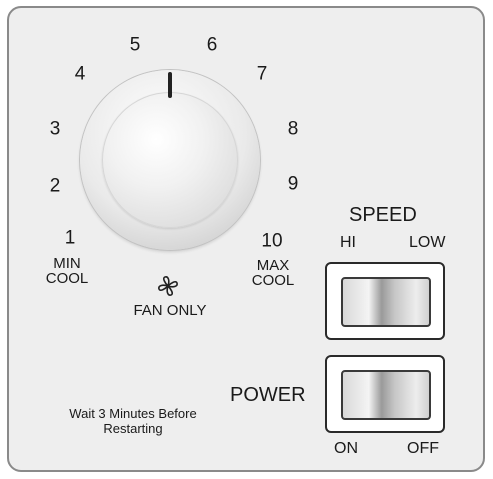  Describe the element at coordinates (427, 242) in the screenshot. I see `speed-low-label: LOW` at that location.